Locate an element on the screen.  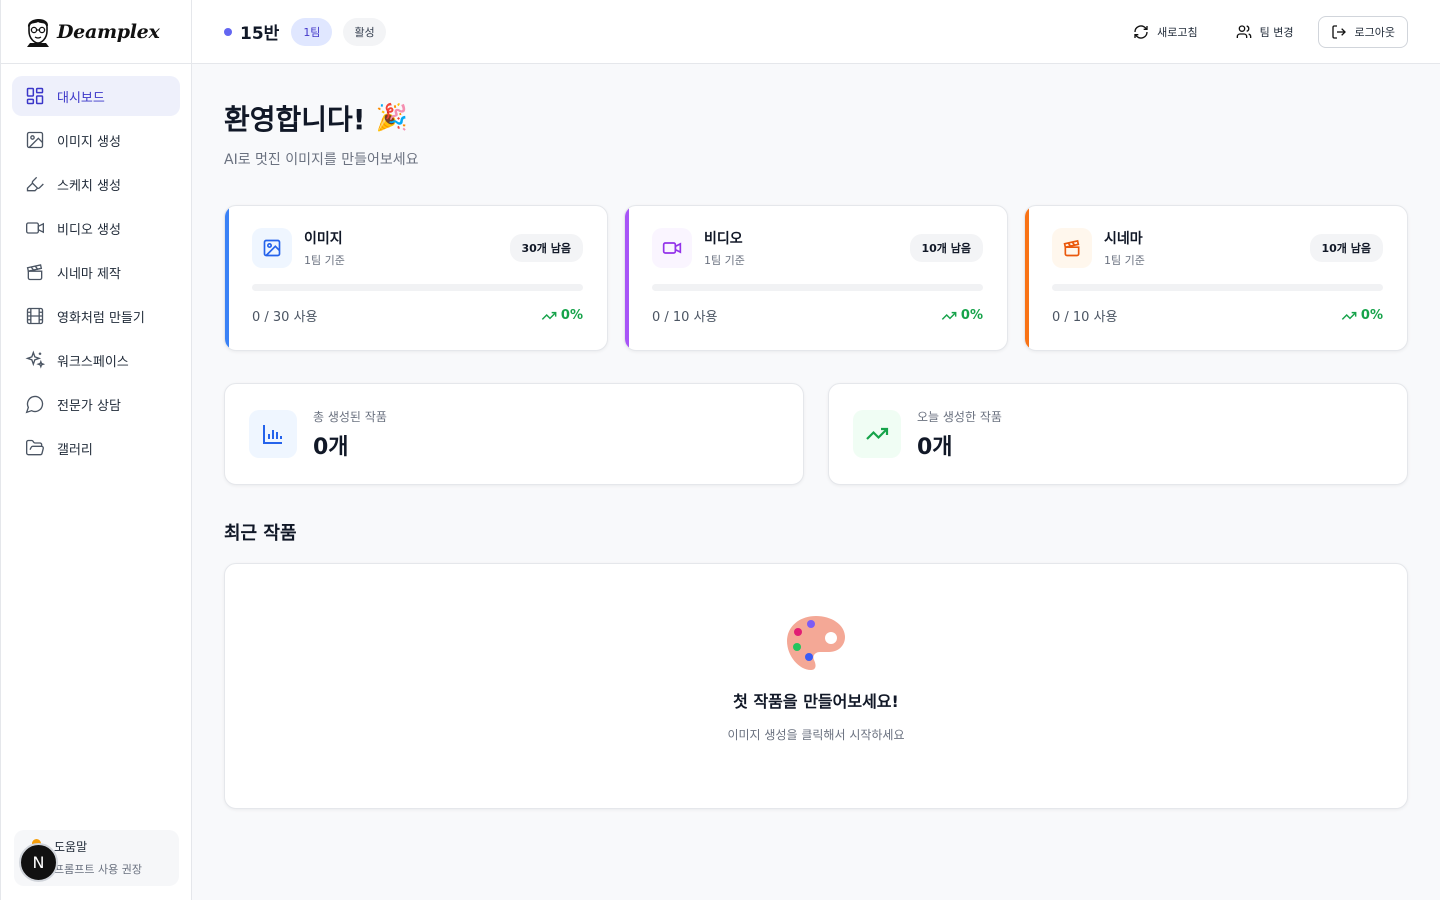
help-title: 도움말 is located at coordinates (71, 847).